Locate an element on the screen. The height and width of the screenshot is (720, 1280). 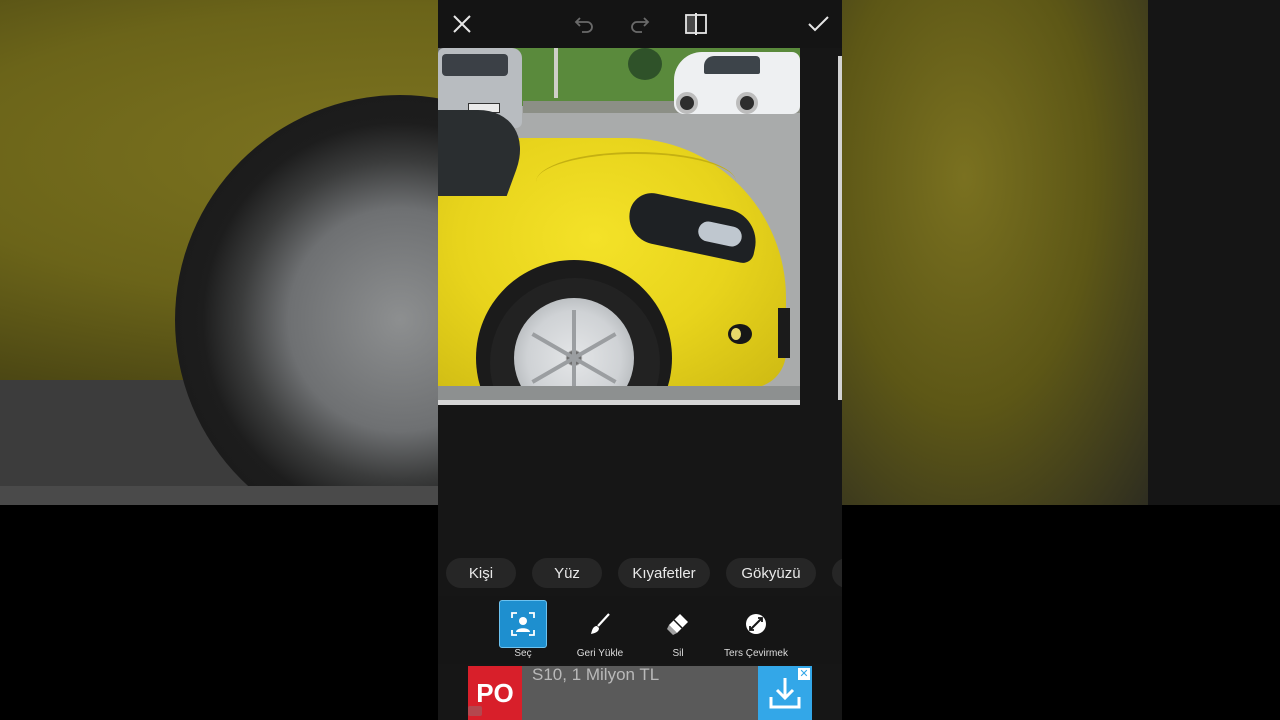
undo-button is located at coordinates (584, 24).